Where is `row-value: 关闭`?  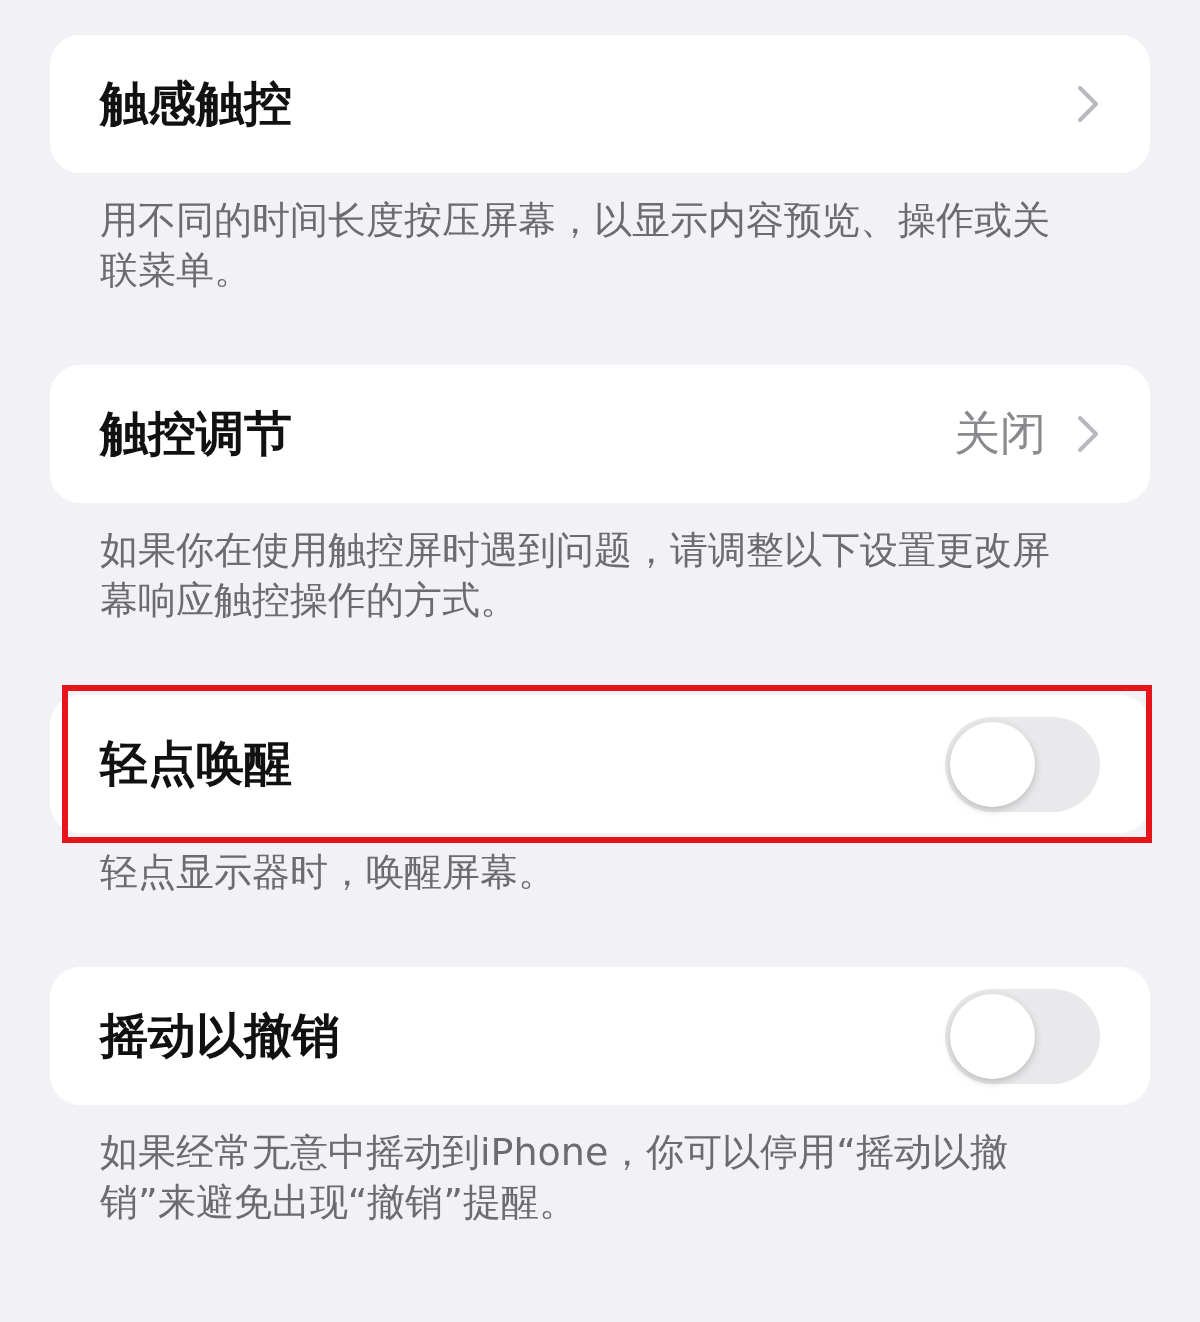 row-value: 关闭 is located at coordinates (1000, 433).